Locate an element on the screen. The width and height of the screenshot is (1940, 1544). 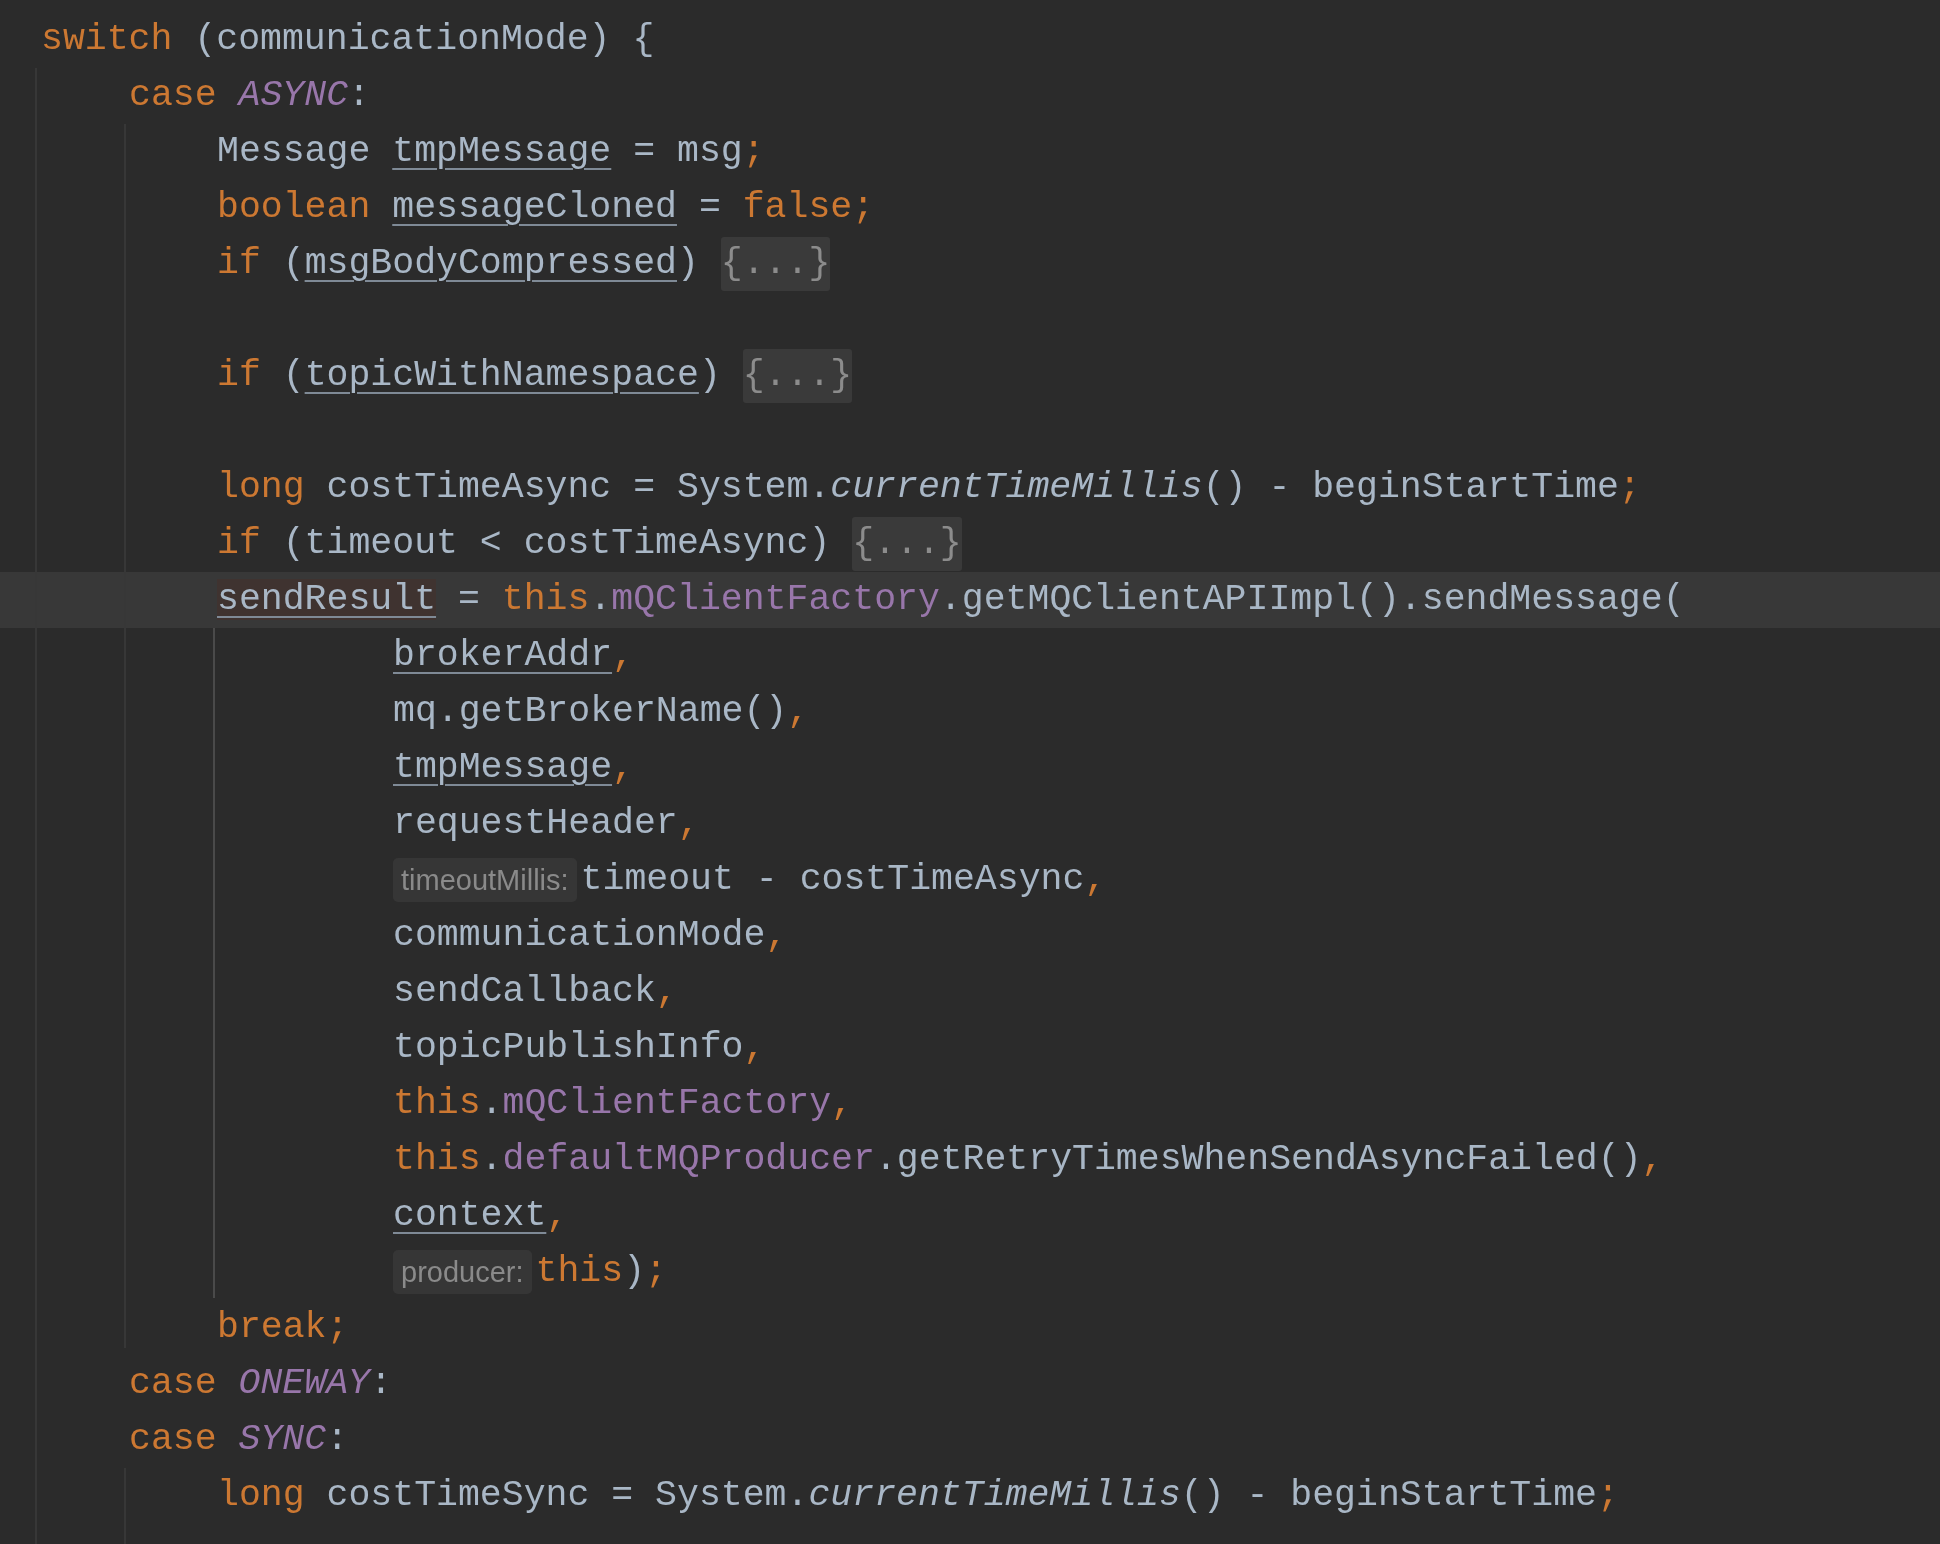
code-text: this.defaultMQProducer.getRetryTimesWhenSendAsyncFailed(), is located at coordinates (1028, 1159).